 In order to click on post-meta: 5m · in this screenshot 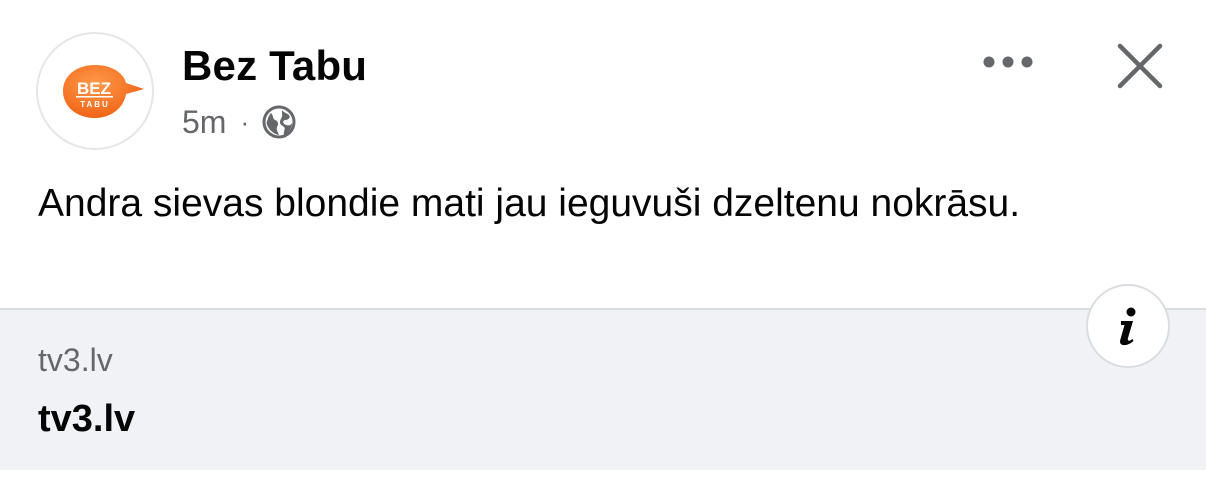, I will do `click(239, 122)`.